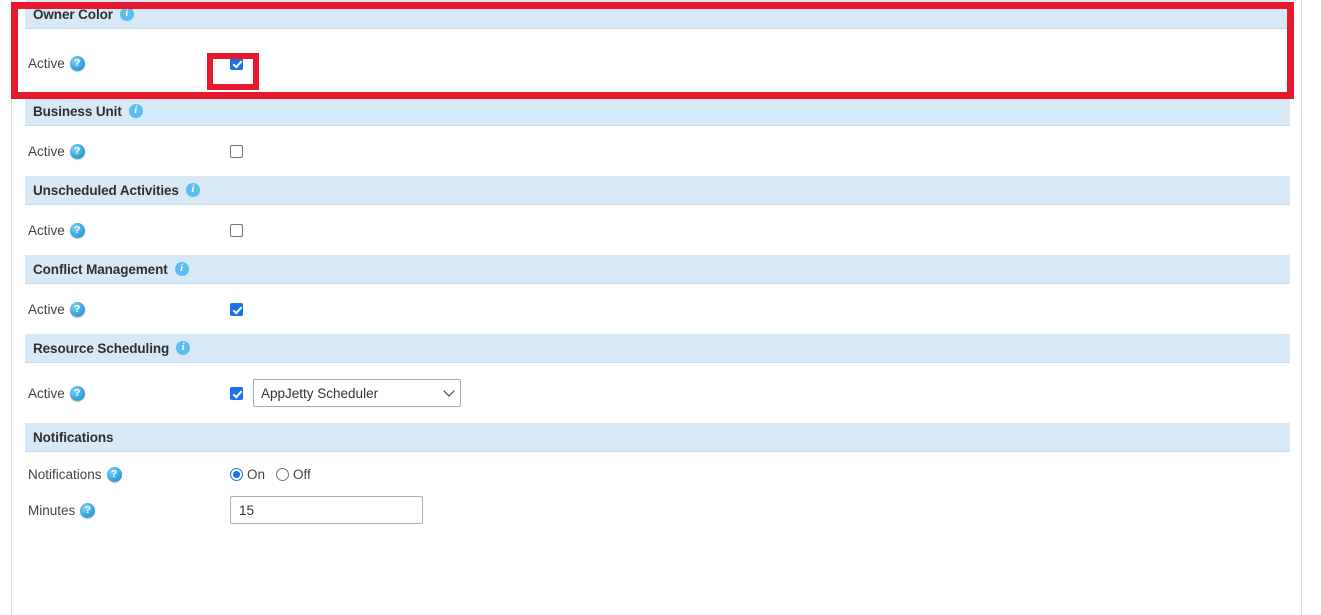  I want to click on section-title: Business Unit, so click(77, 111).